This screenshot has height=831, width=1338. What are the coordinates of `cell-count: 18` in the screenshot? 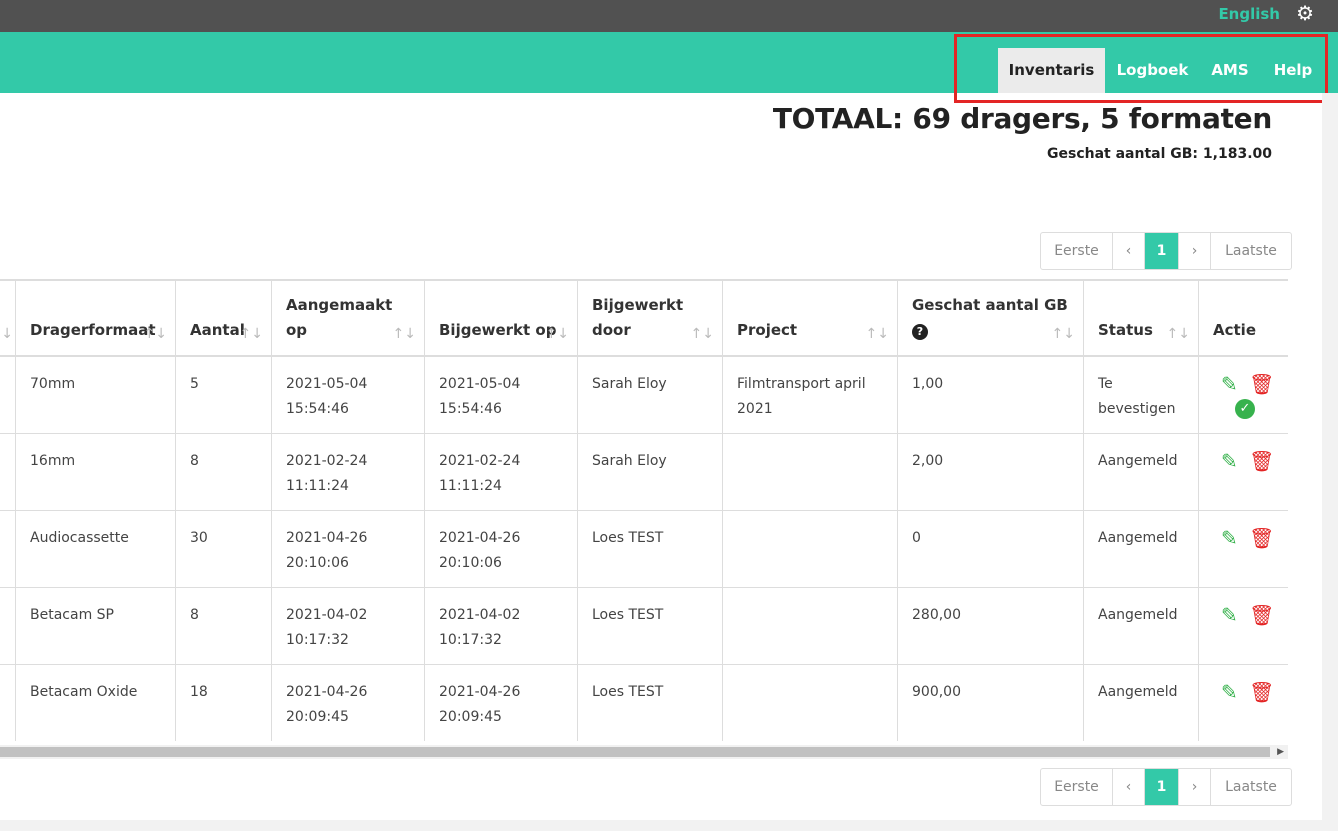 It's located at (224, 703).